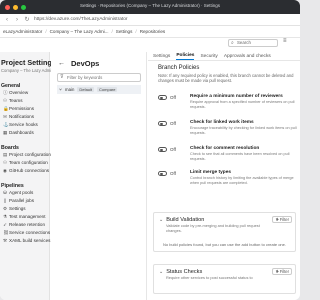 The height and width of the screenshot is (300, 320). I want to click on sidebar-item-label: Agent pools, so click(21, 192).